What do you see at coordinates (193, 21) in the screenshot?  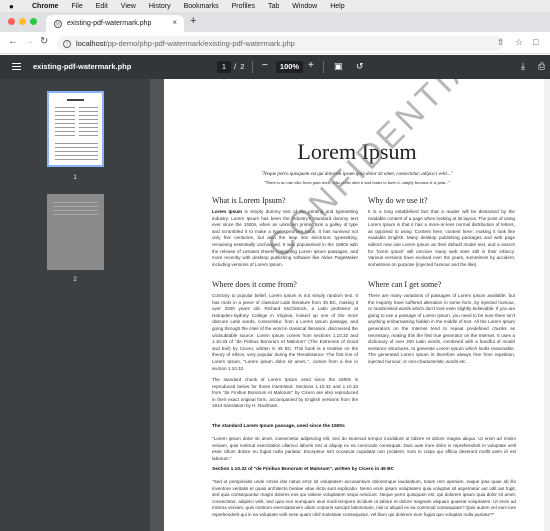 I see `new-tab-button: +` at bounding box center [193, 21].